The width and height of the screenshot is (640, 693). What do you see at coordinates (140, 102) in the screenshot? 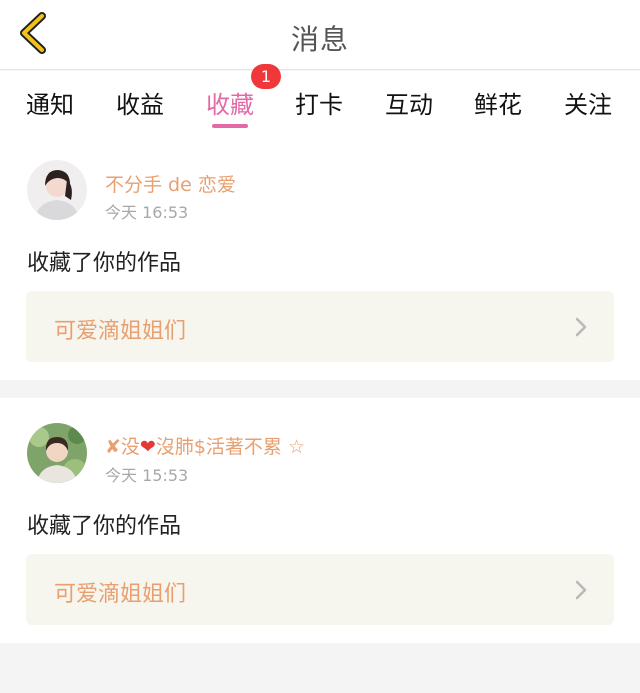
I see `tab-earnings: 收益` at bounding box center [140, 102].